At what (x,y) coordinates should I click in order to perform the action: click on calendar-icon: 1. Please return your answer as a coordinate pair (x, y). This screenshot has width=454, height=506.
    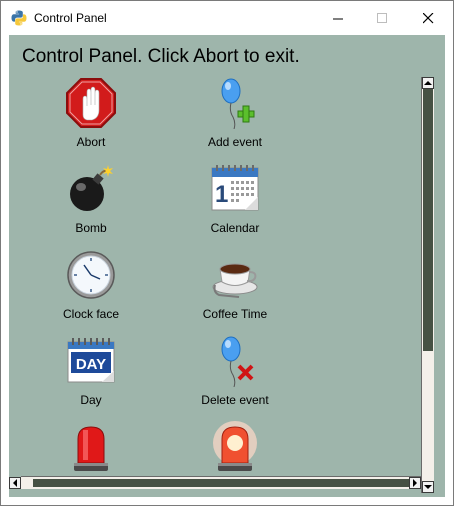
    Looking at the image, I should click on (235, 188).